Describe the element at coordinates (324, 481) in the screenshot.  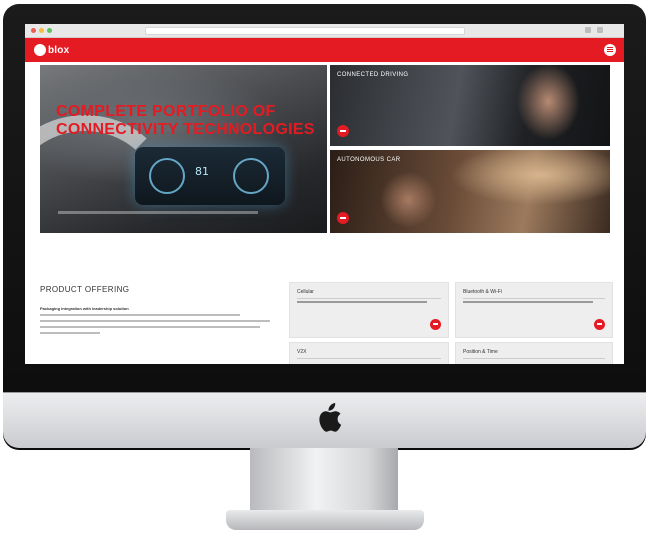
I see `monitor-stand` at that location.